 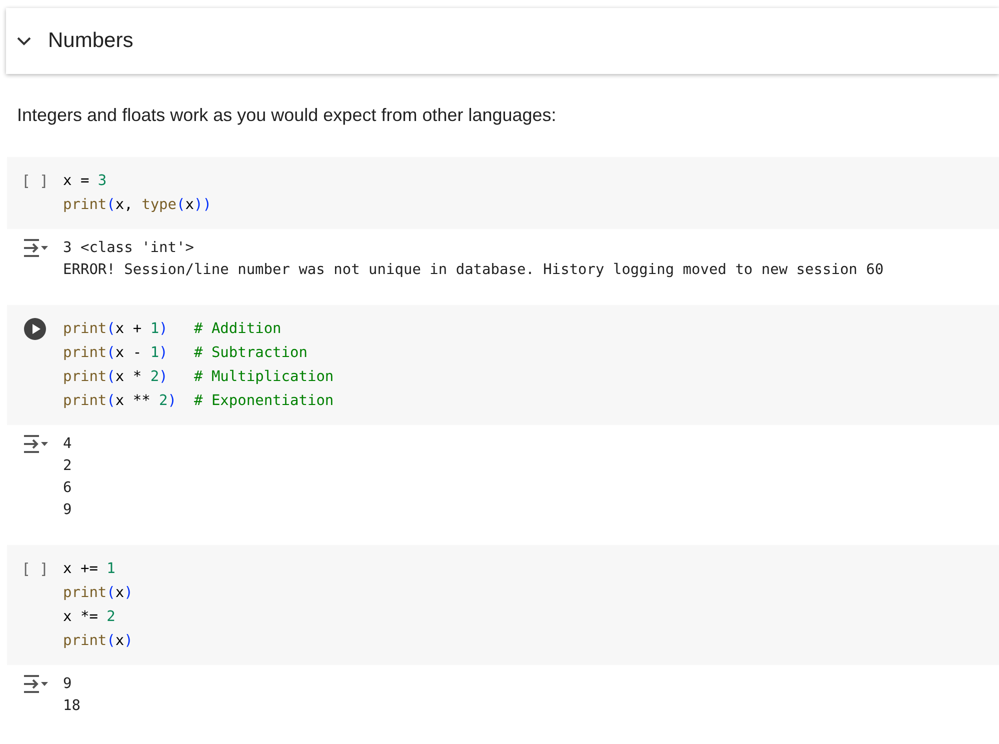 What do you see at coordinates (287, 115) in the screenshot?
I see `markdown-text: Integers and floats work as you would expect from other languages:` at bounding box center [287, 115].